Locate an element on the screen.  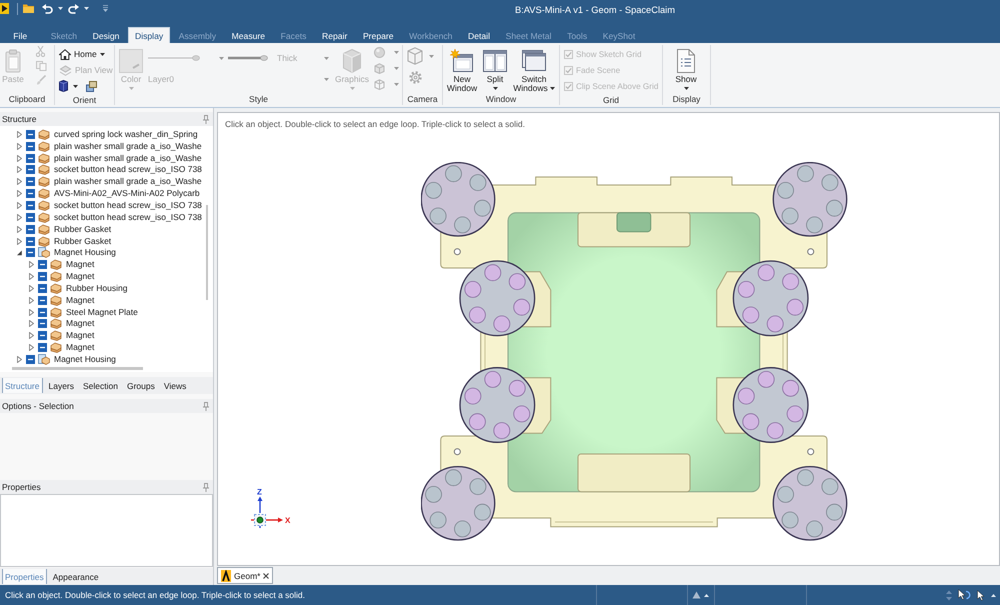
box-stack-icon is located at coordinates (91, 86).